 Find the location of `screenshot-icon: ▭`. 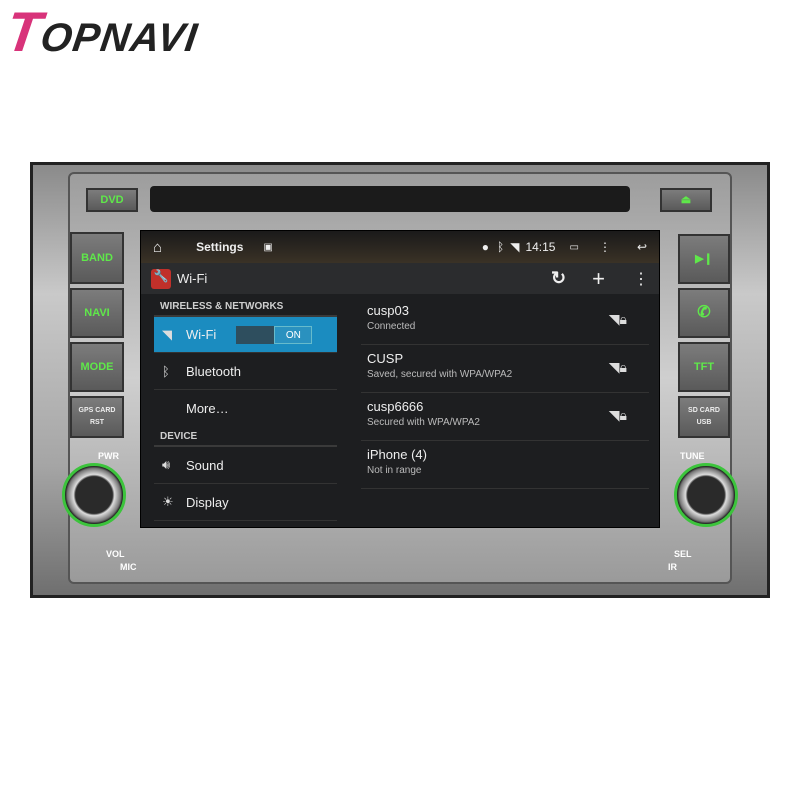

screenshot-icon: ▭ is located at coordinates (573, 247).